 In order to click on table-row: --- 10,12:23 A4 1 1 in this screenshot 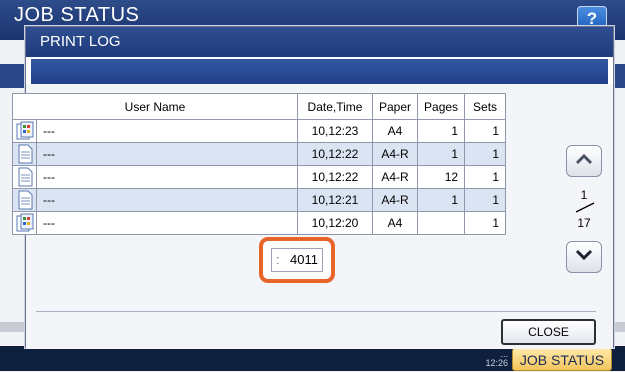, I will do `click(259, 131)`.